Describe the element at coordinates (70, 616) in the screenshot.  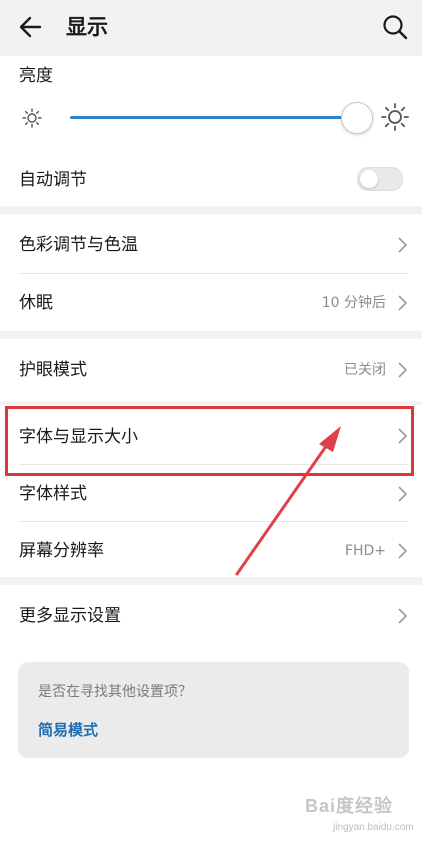
I see `more-display-settings-item: 更多显示设置` at that location.